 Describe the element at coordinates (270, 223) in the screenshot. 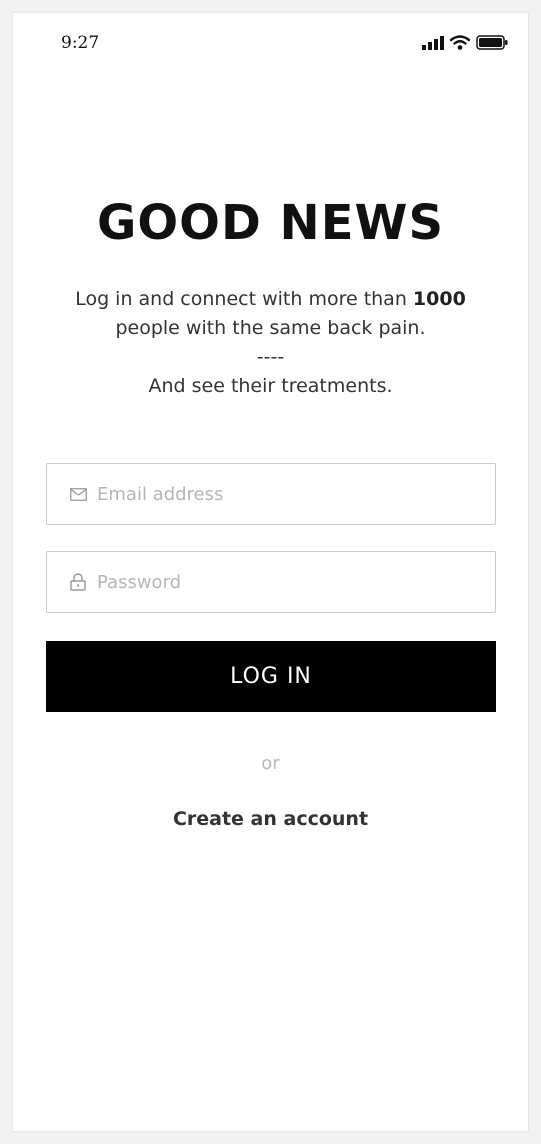

I see `headline: GOOD NEWS` at that location.